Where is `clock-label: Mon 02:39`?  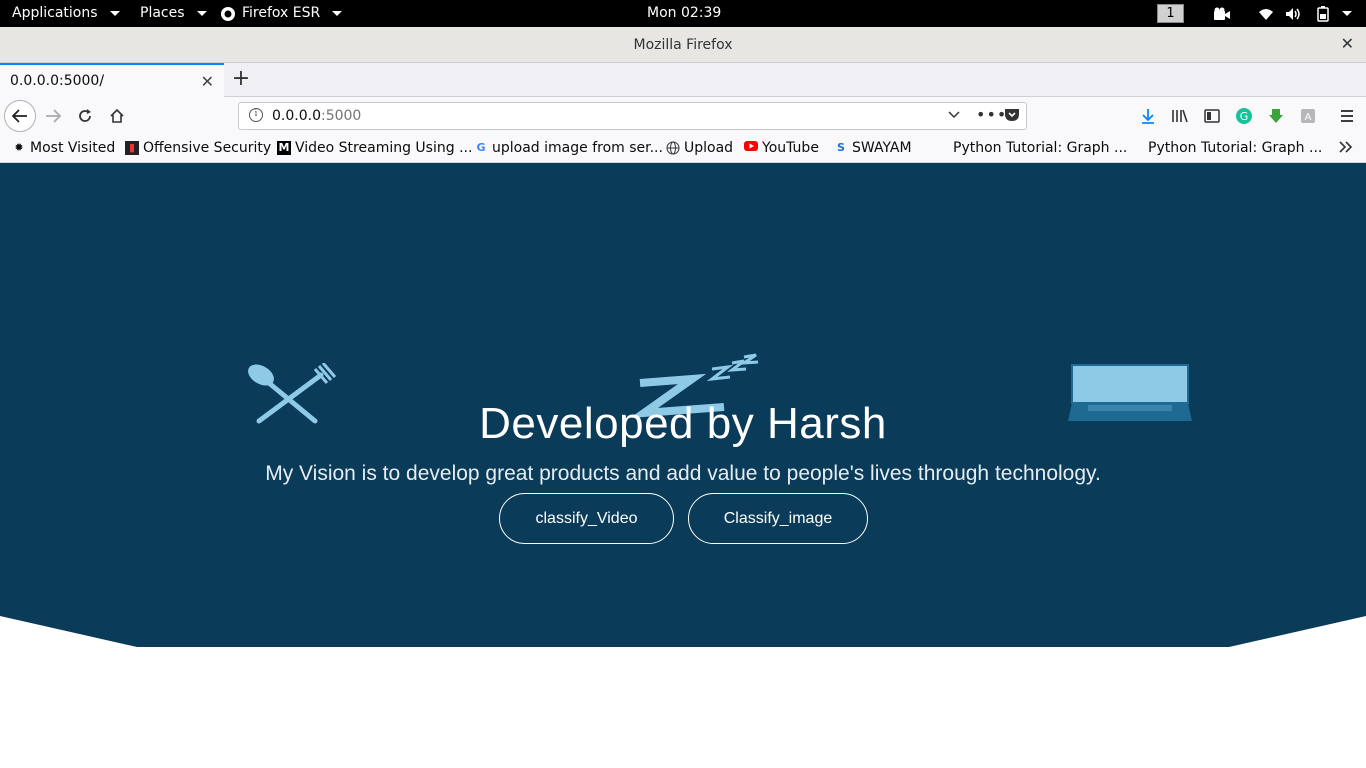 clock-label: Mon 02:39 is located at coordinates (684, 13).